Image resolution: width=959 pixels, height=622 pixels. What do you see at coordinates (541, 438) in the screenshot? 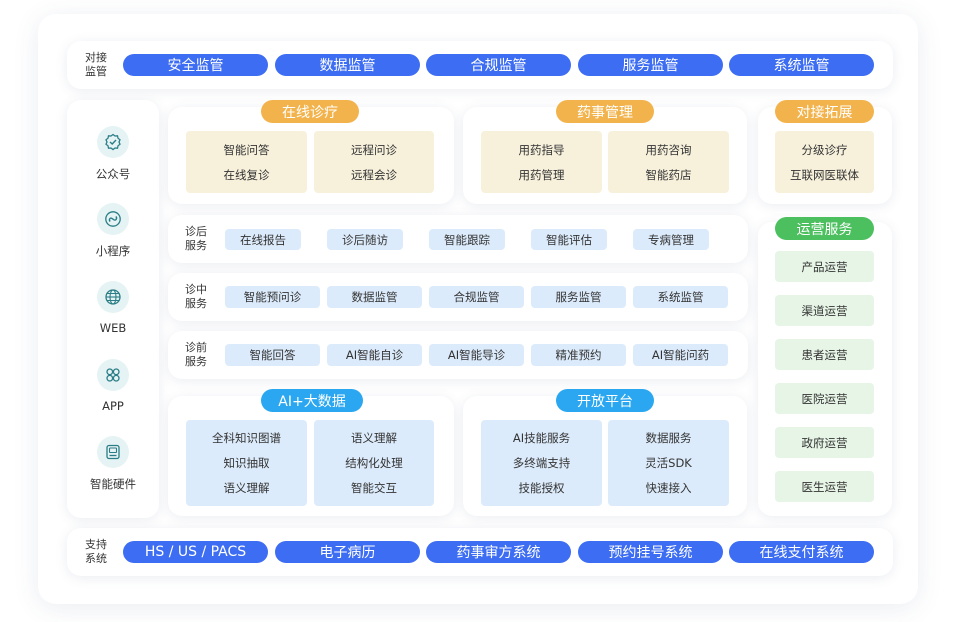
I see `service-item: AI技能服务` at bounding box center [541, 438].